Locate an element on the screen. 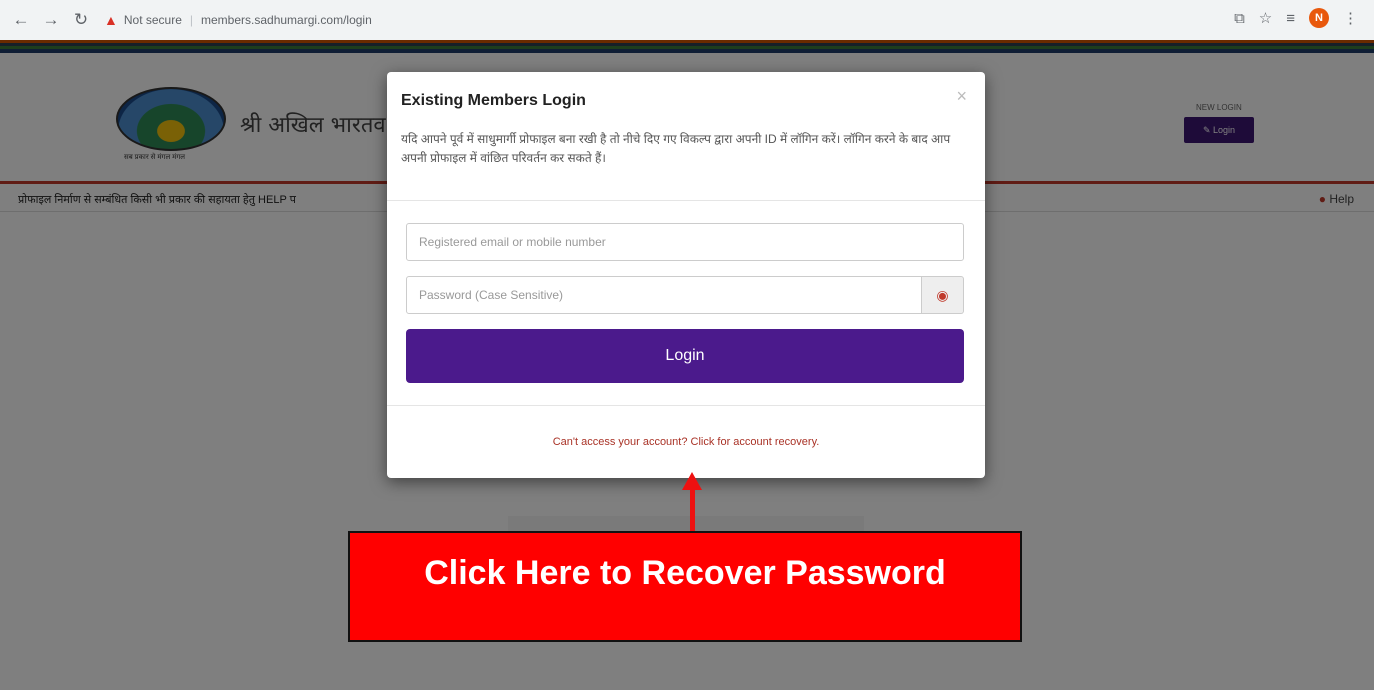 The width and height of the screenshot is (1374, 690). callout-text: Click Here to Recover Password is located at coordinates (685, 573).